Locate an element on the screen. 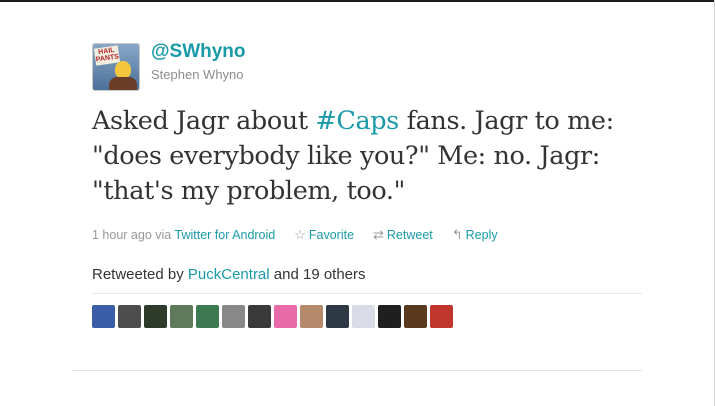 Image resolution: width=715 pixels, height=406 pixels. retweet-action: ⇄ Retweet is located at coordinates (403, 234).